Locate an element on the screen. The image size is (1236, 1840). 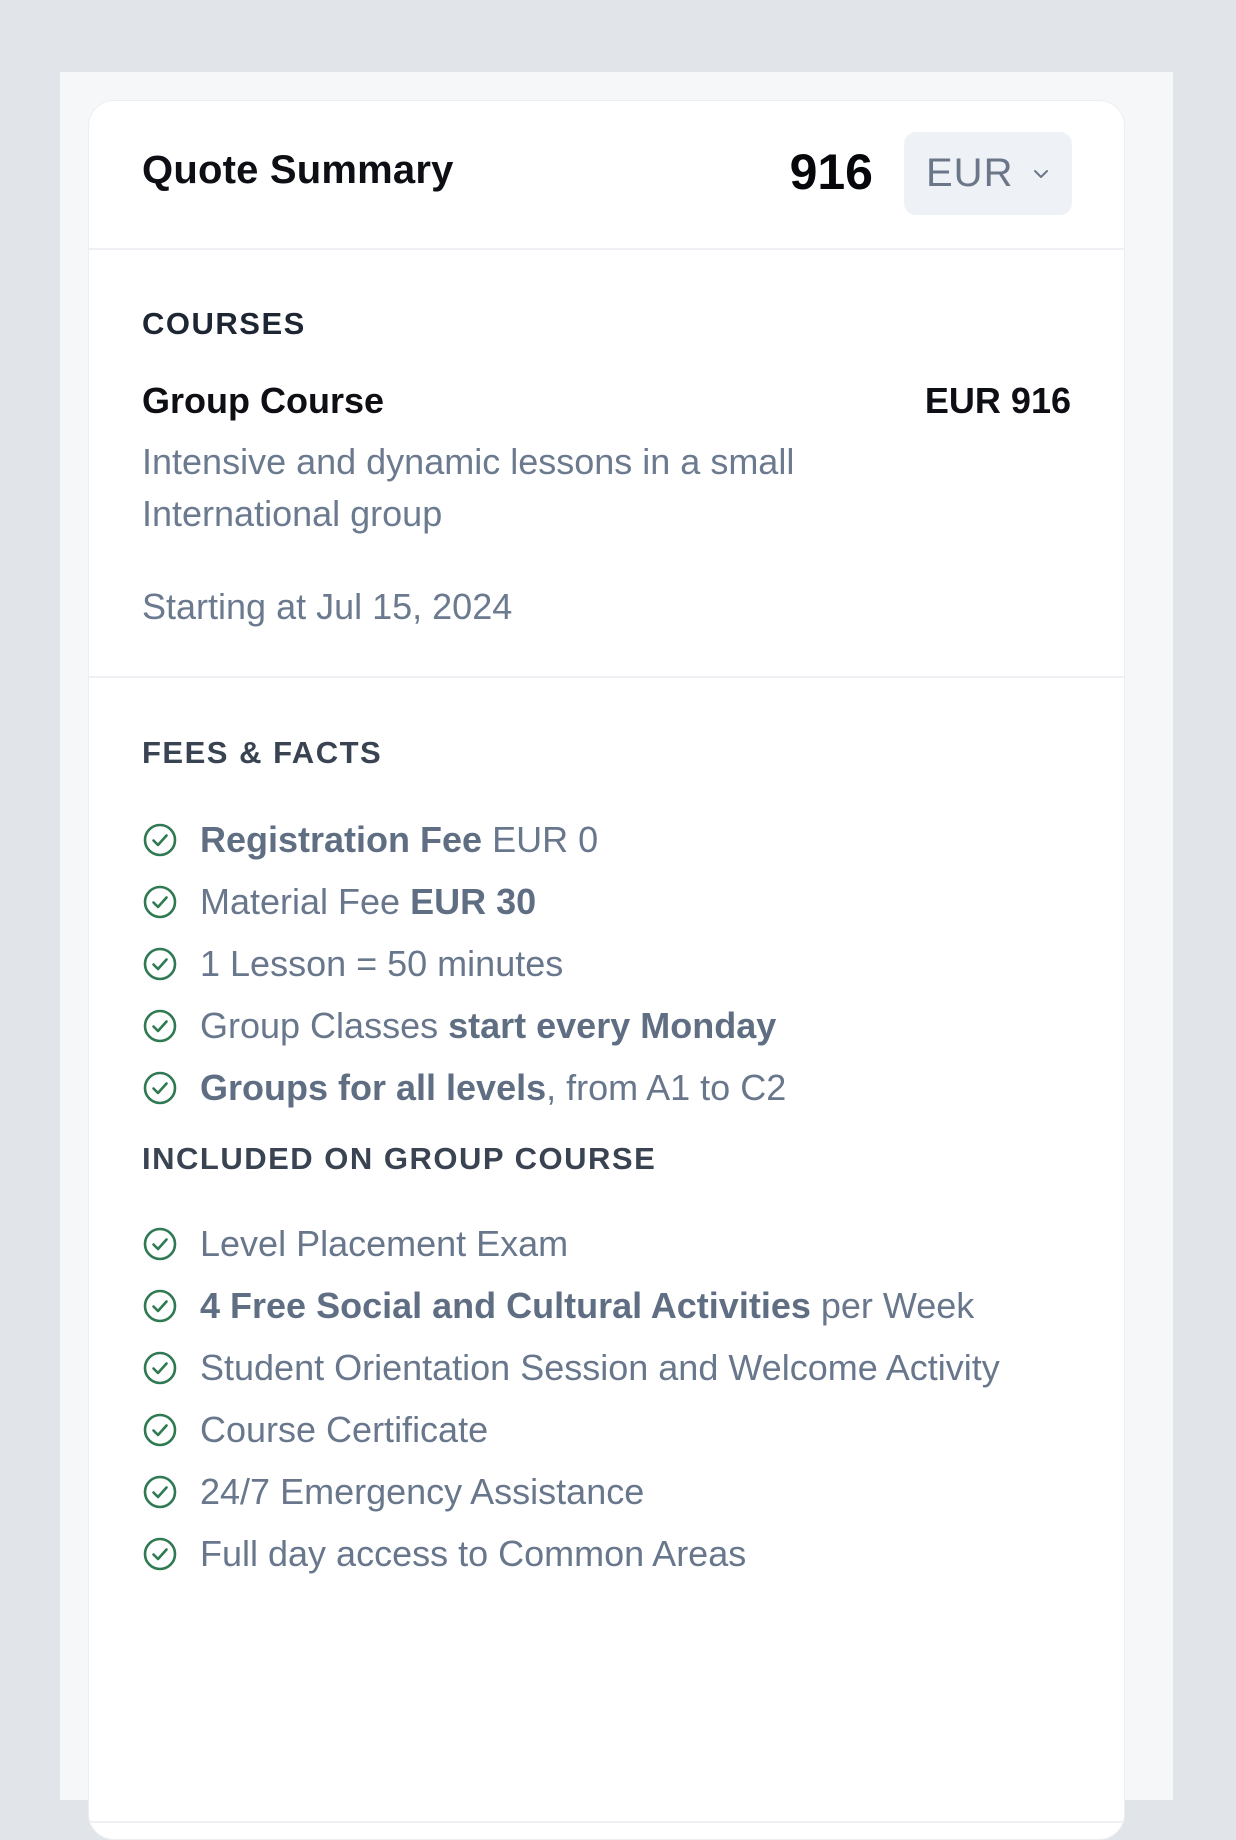
page-title: Quote Summary is located at coordinates (298, 170).